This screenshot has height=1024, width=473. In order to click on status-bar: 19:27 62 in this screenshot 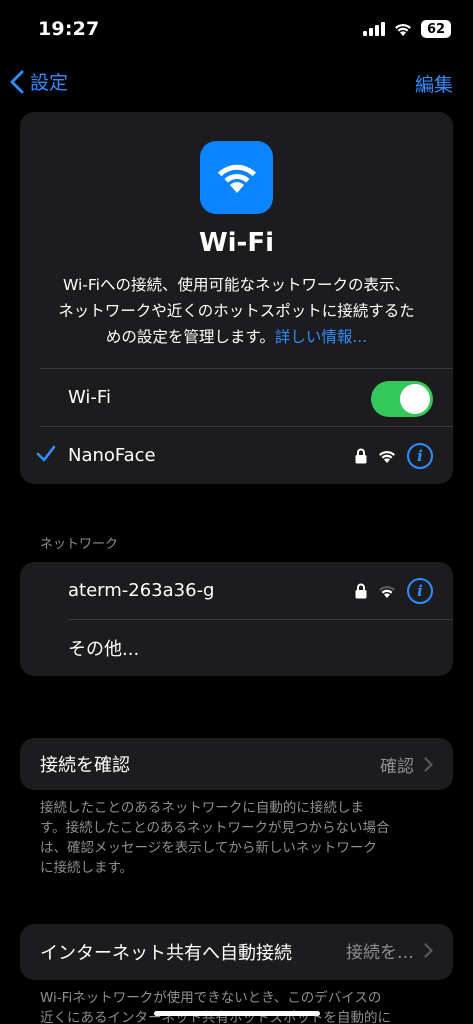, I will do `click(236, 28)`.